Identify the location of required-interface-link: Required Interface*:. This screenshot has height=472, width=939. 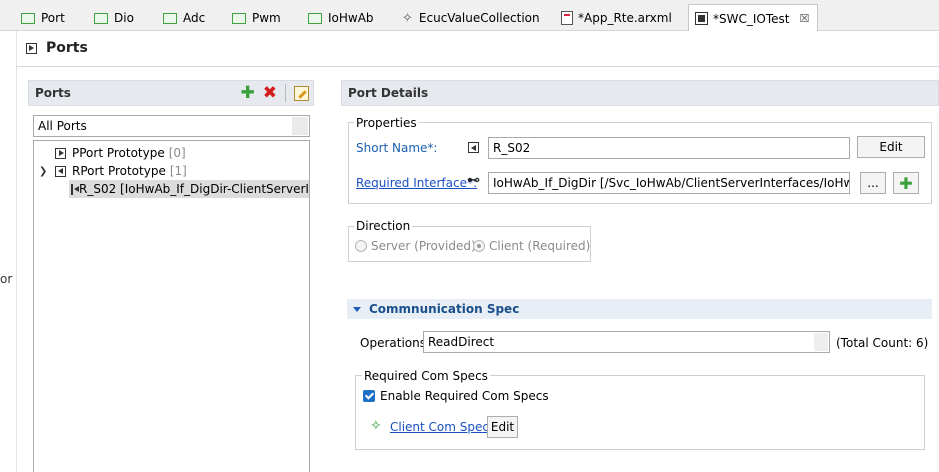
(416, 183).